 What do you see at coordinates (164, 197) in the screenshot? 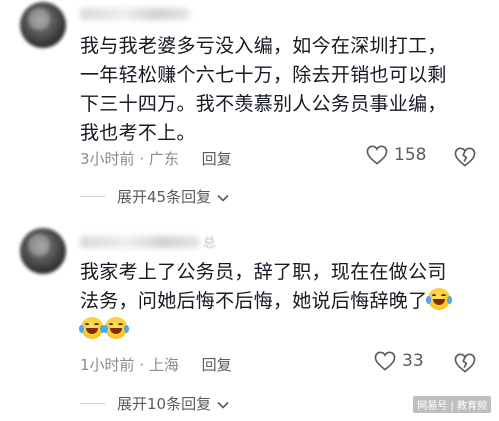
I see `expand-replies-label: 展开45条回复` at bounding box center [164, 197].